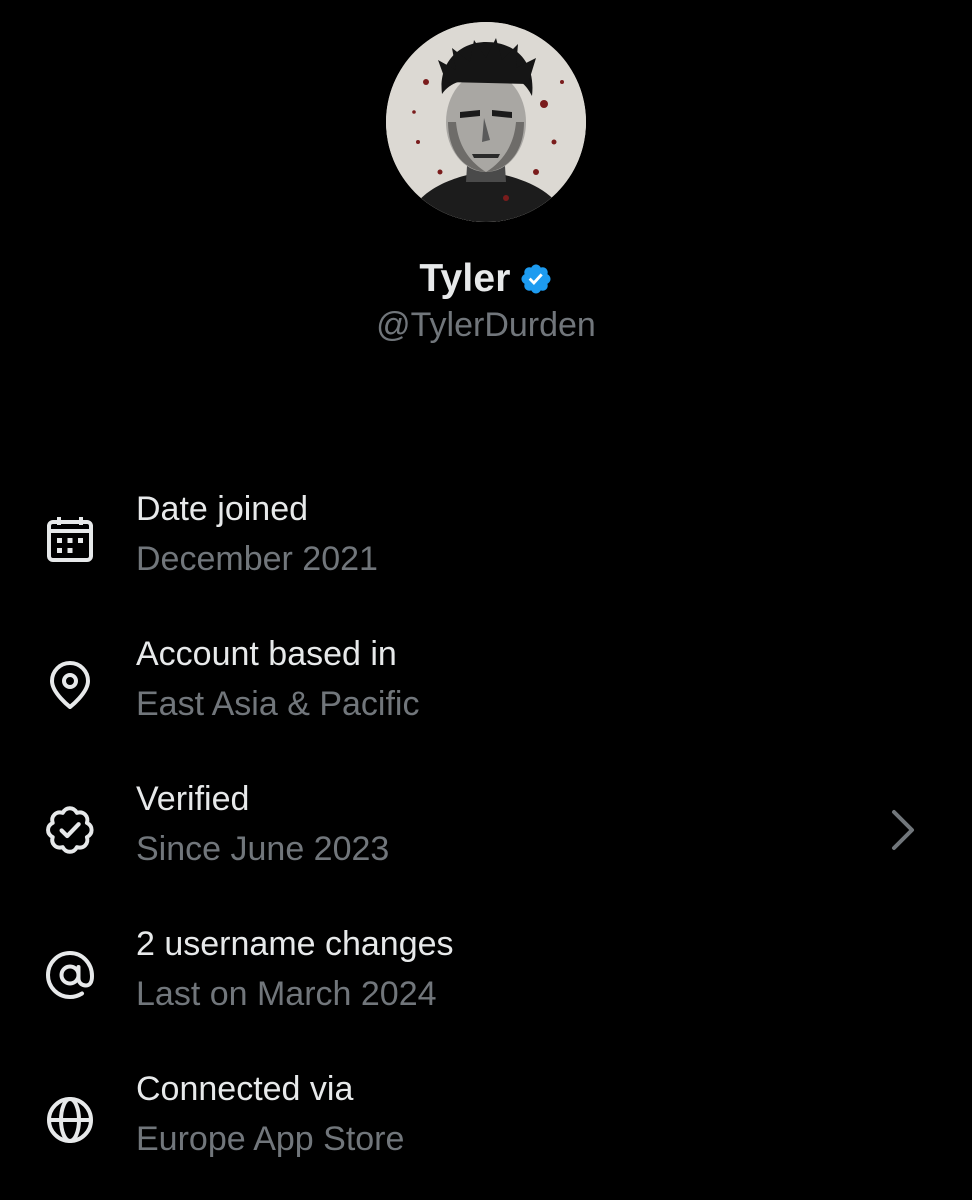 This screenshot has width=972, height=1200. I want to click on info-row-verified: Verified Since June 2023, so click(486, 832).